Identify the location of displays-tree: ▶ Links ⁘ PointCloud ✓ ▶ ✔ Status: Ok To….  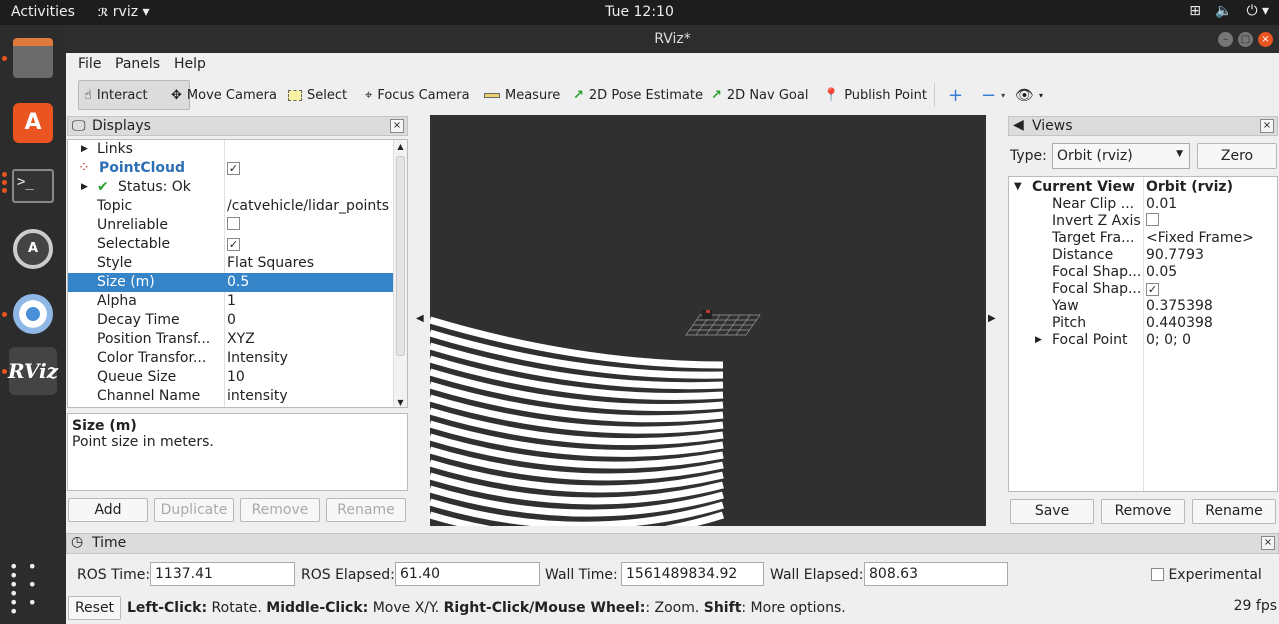
(237, 273).